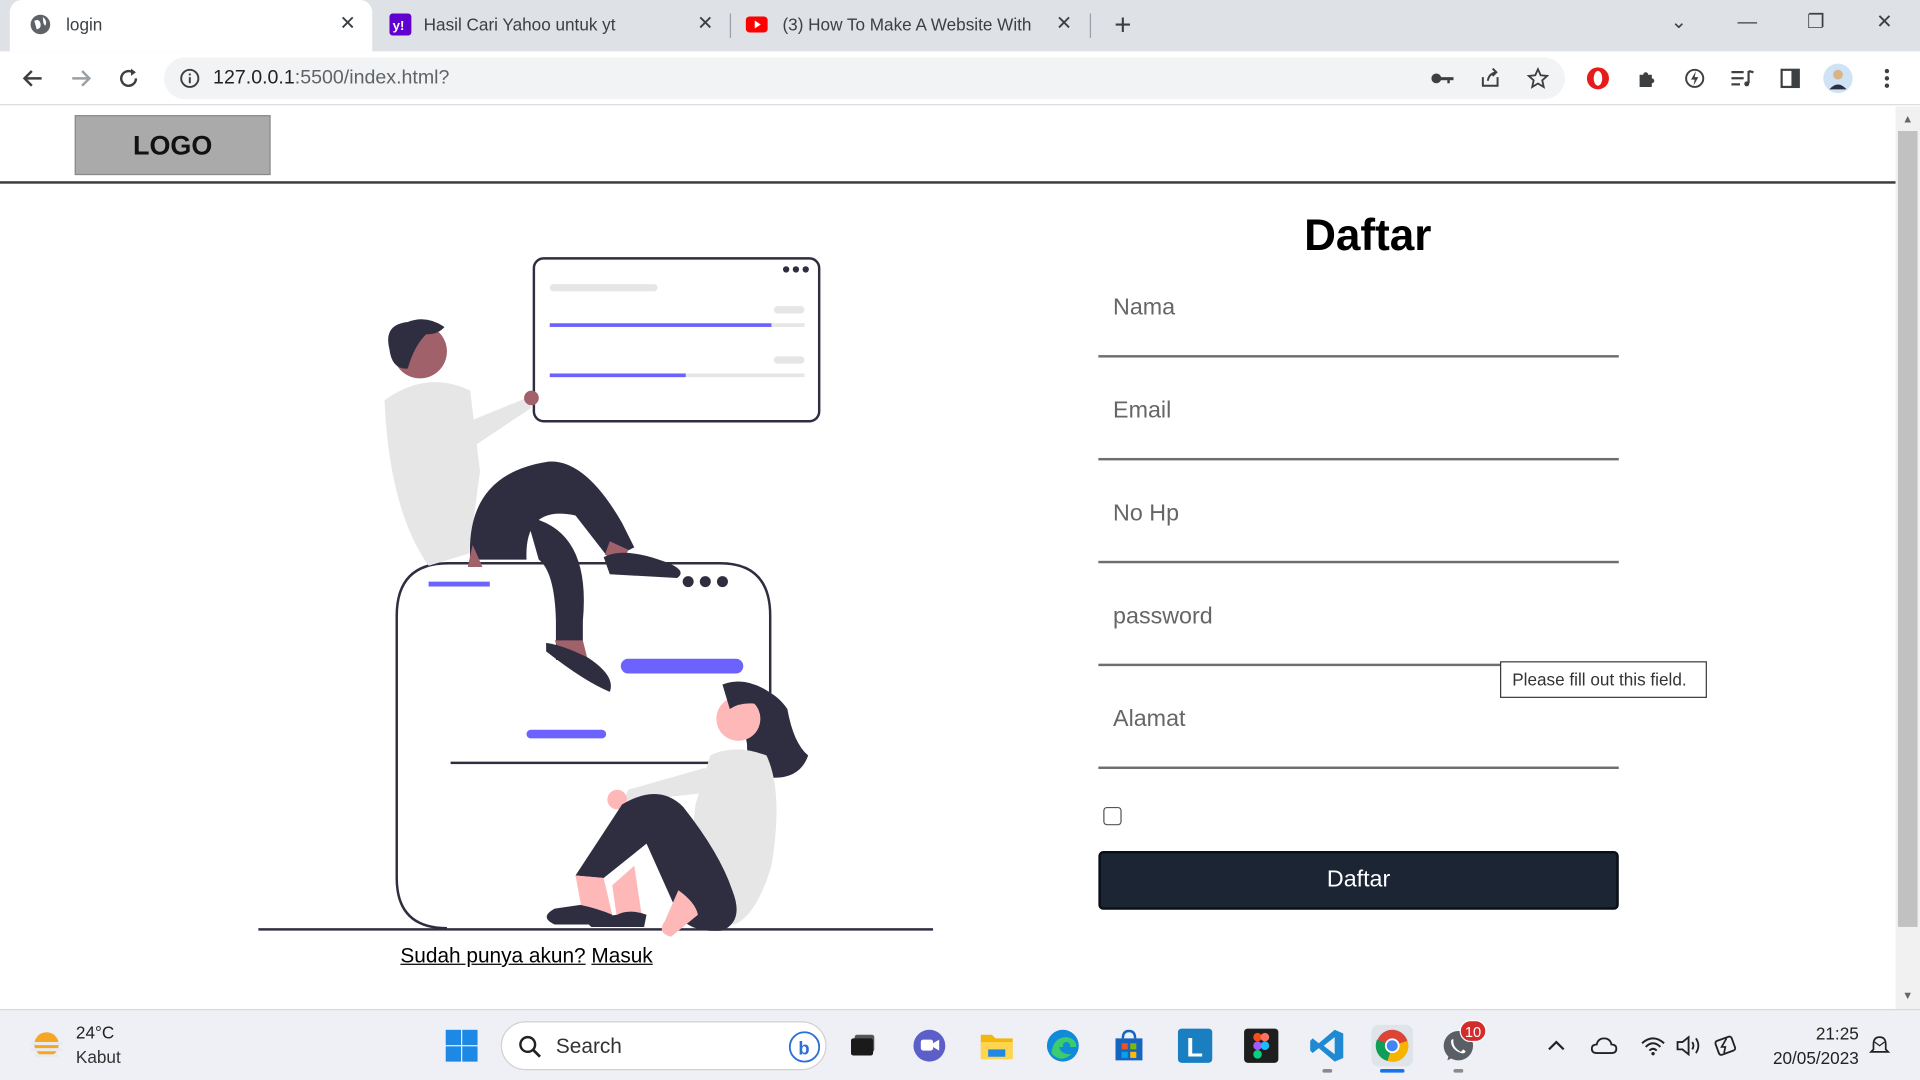 The height and width of the screenshot is (1080, 1920). I want to click on name-input, so click(1358, 322).